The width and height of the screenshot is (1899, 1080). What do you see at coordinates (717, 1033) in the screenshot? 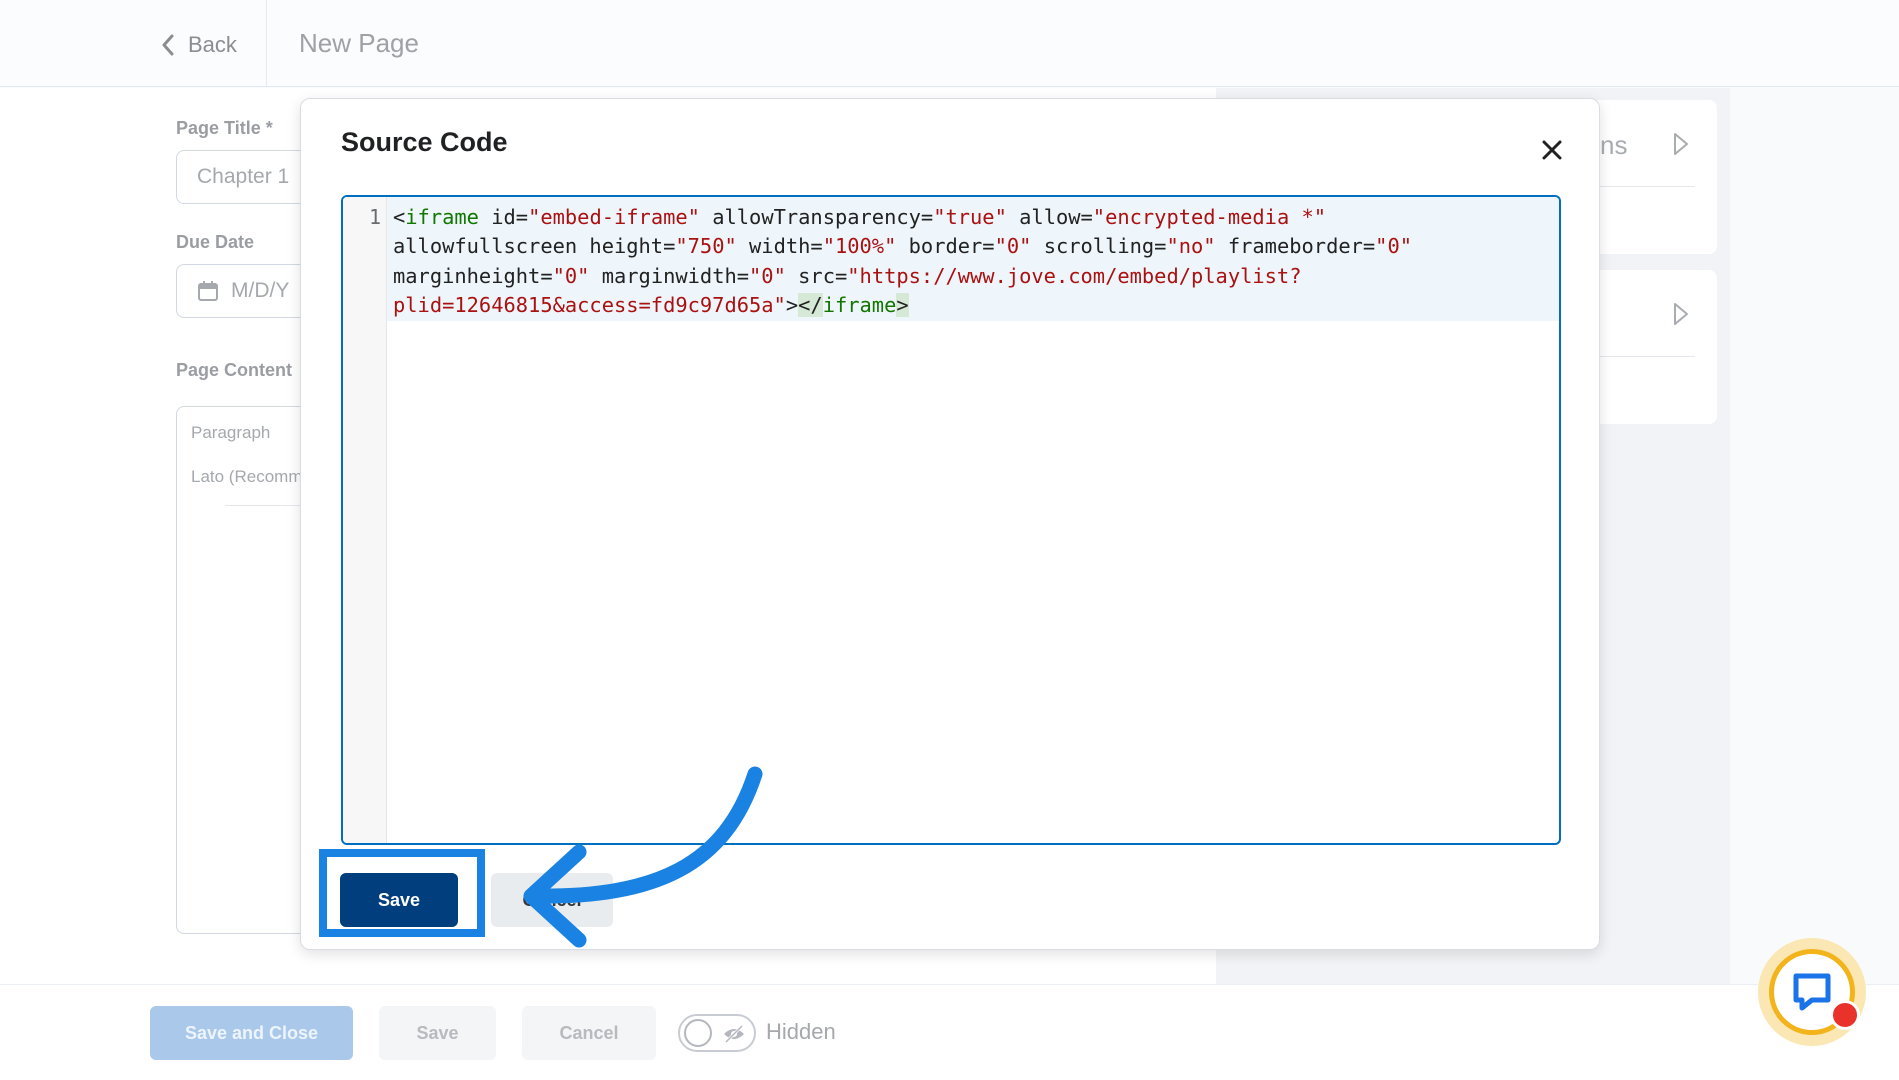
I see `visibility-toggle` at bounding box center [717, 1033].